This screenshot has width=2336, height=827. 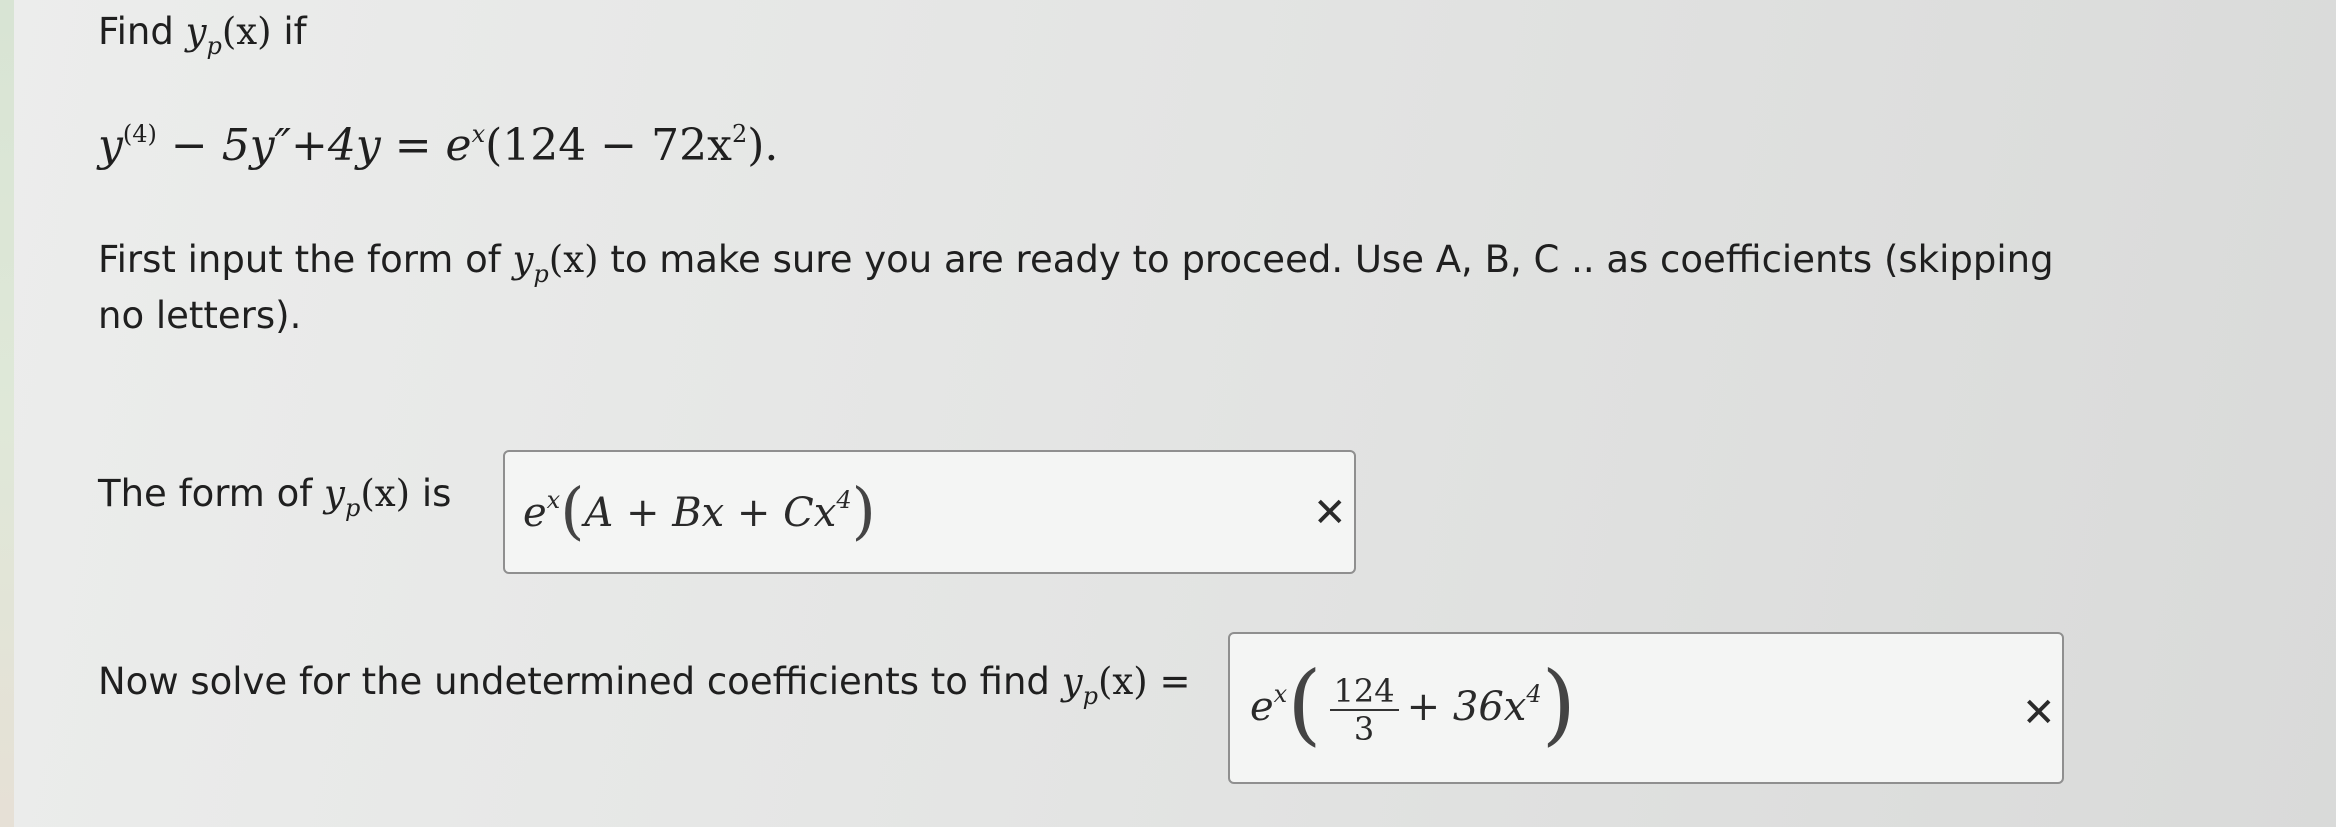 What do you see at coordinates (200, 315) in the screenshot?
I see `instruction-line-2: no letters).` at bounding box center [200, 315].